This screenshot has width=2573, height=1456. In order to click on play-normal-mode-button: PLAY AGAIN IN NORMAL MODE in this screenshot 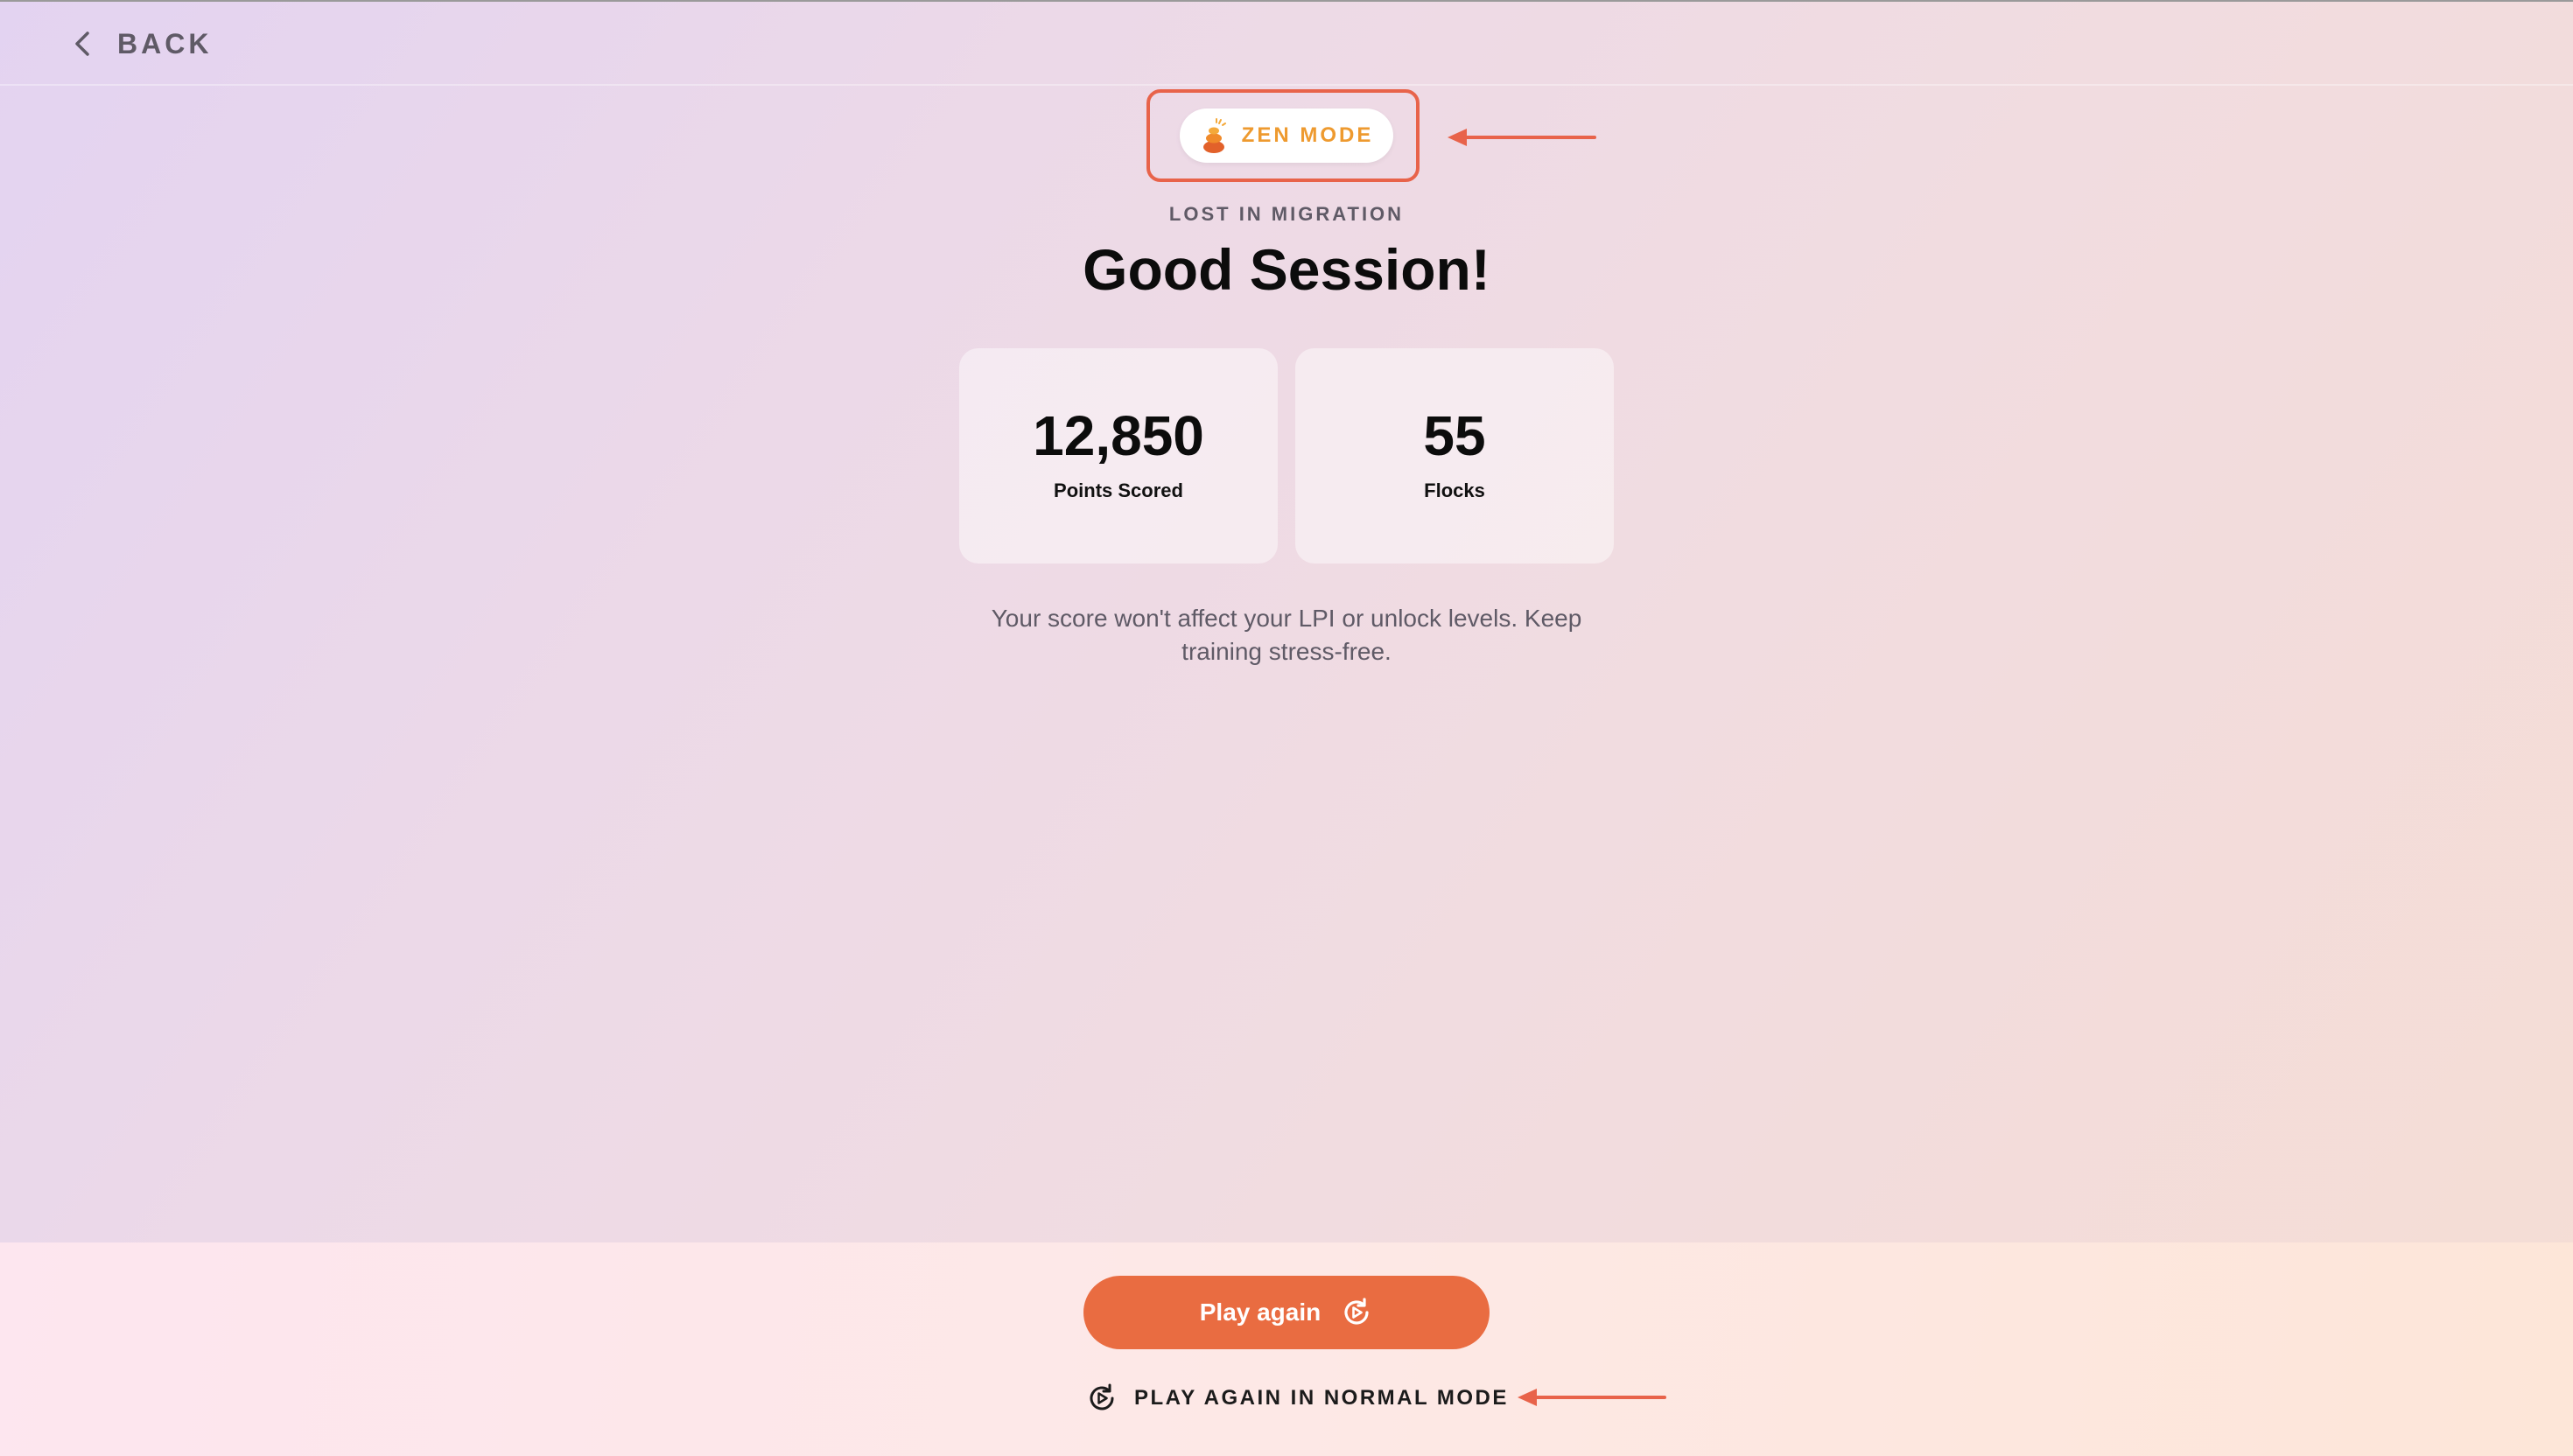, I will do `click(1297, 1398)`.